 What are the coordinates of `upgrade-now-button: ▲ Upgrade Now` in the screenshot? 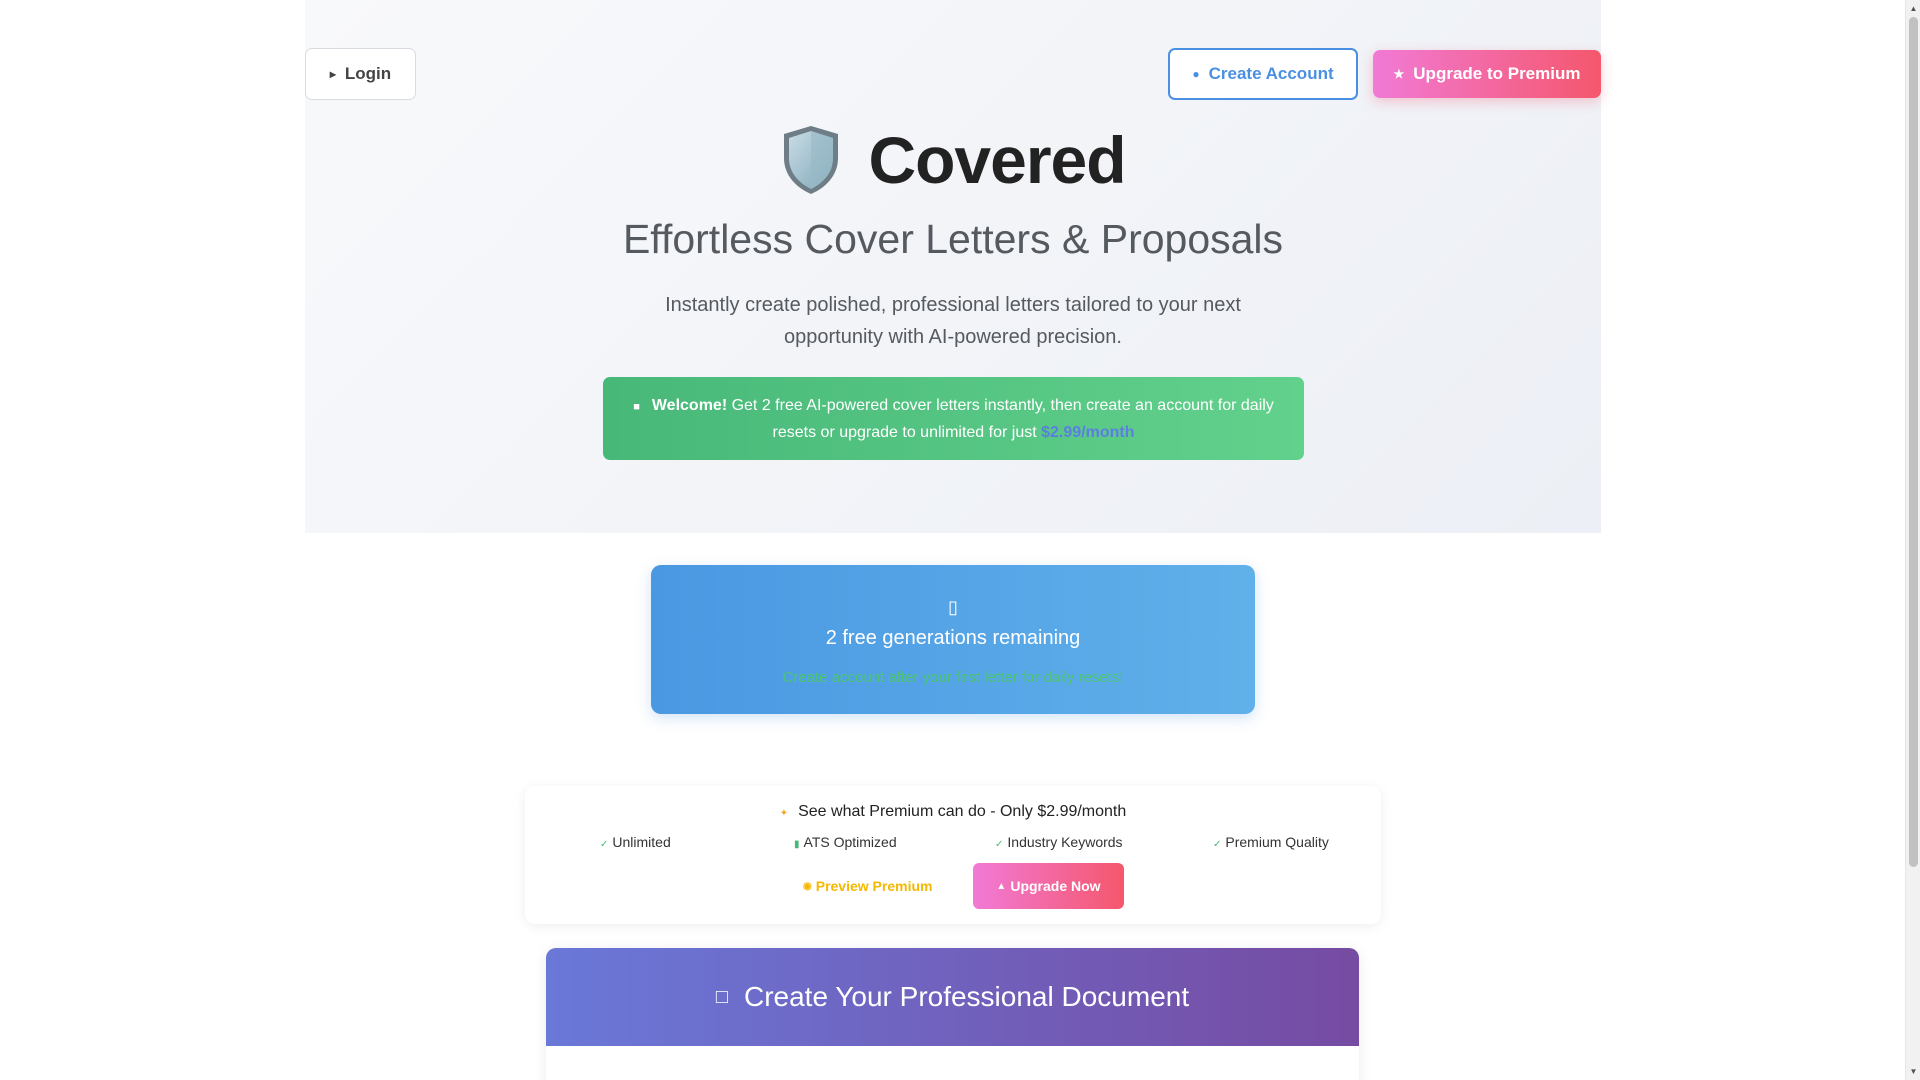 It's located at (1048, 886).